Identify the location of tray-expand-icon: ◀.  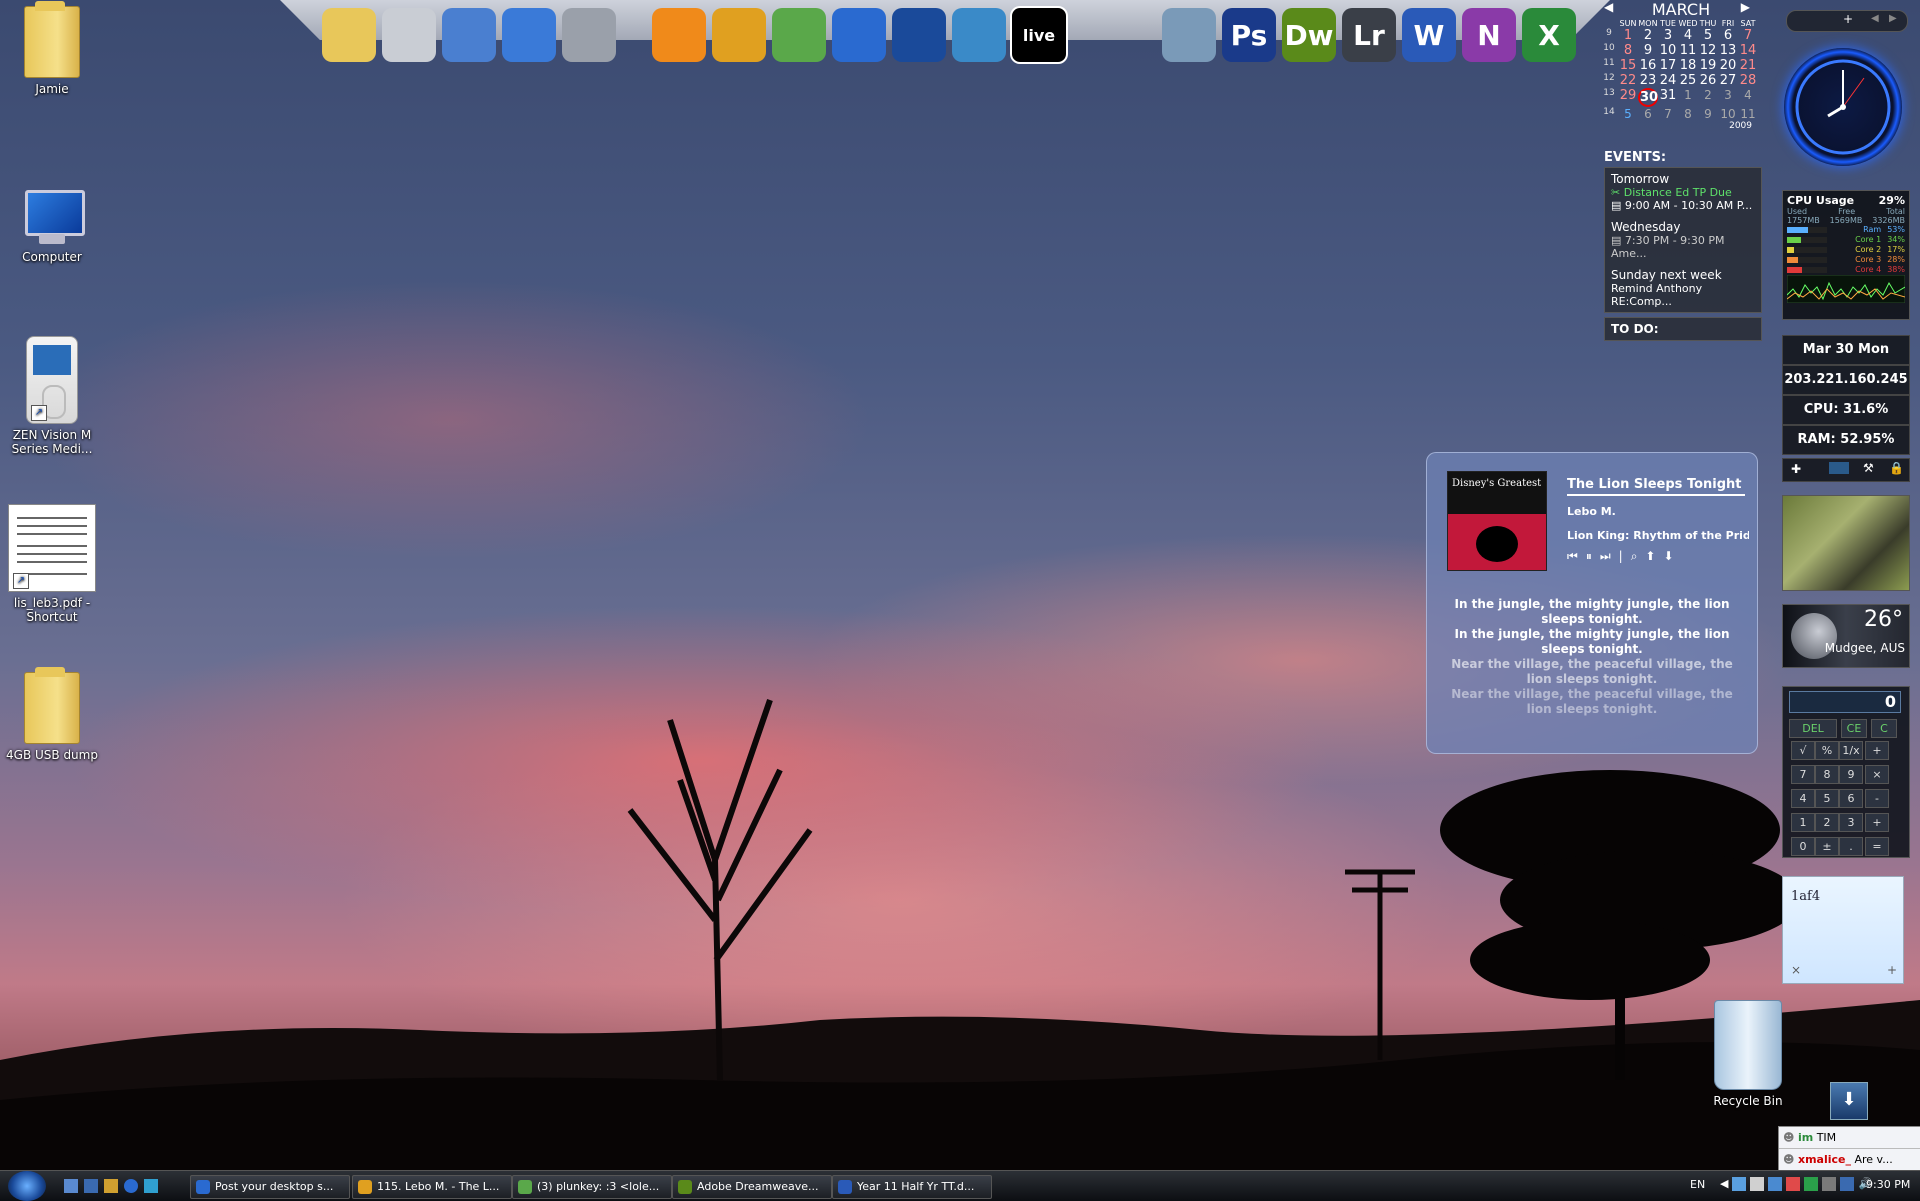
(1724, 1184).